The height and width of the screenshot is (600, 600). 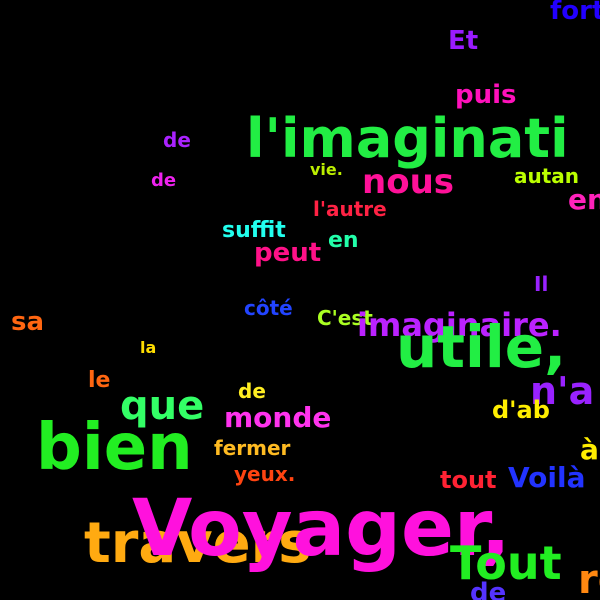 What do you see at coordinates (575, 13) in the screenshot?
I see `word-fort: fort` at bounding box center [575, 13].